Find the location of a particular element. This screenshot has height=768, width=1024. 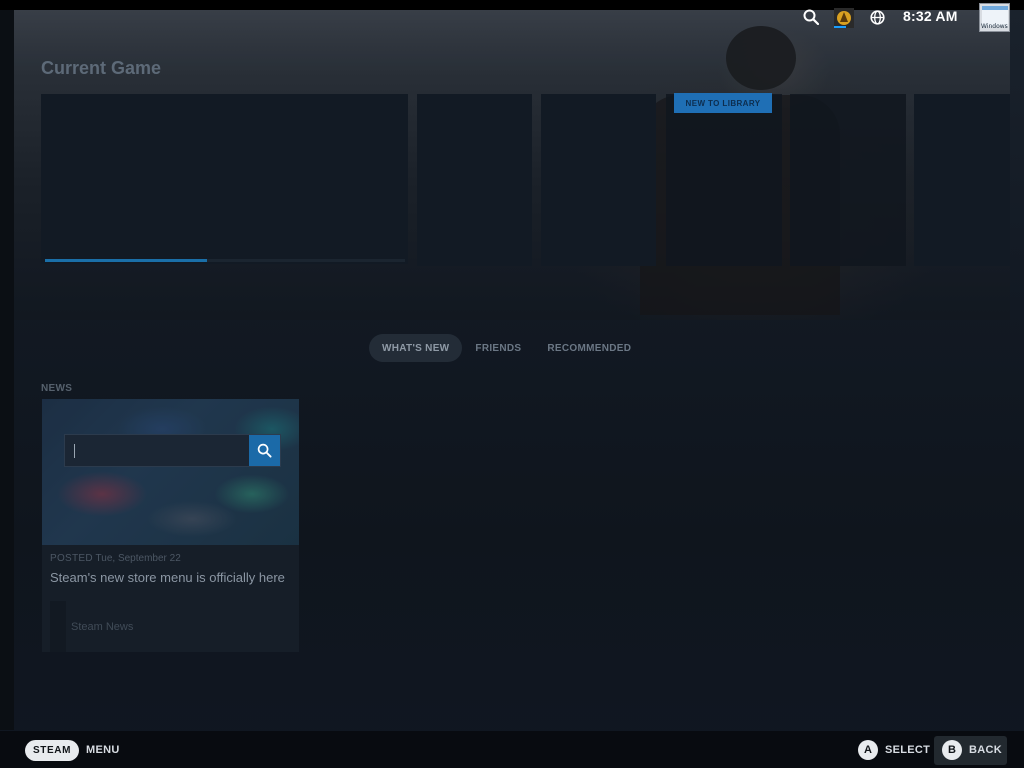

hero-figure-head is located at coordinates (761, 58).